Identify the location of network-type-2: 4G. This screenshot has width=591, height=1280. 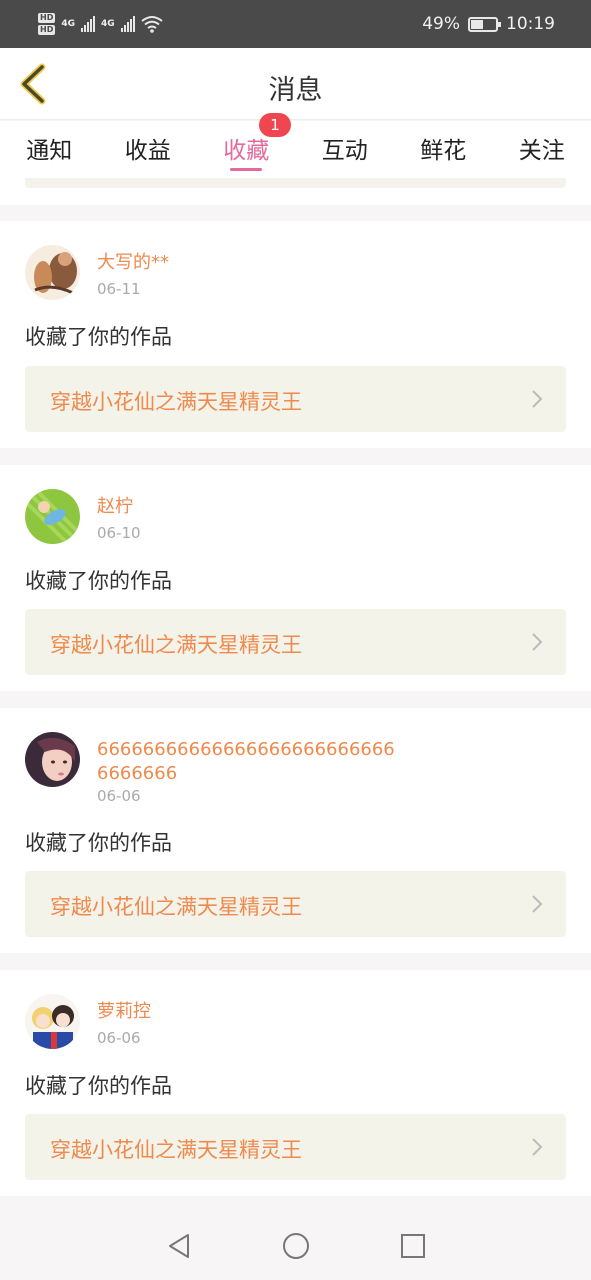
(108, 24).